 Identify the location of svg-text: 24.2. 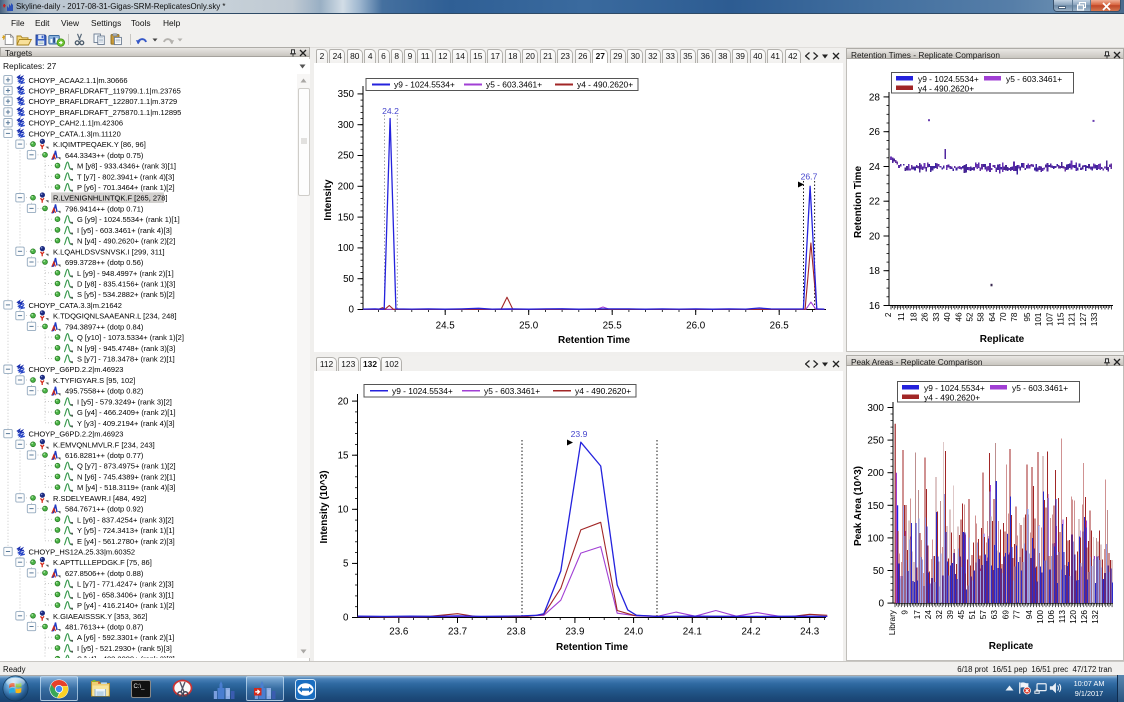
(750, 632).